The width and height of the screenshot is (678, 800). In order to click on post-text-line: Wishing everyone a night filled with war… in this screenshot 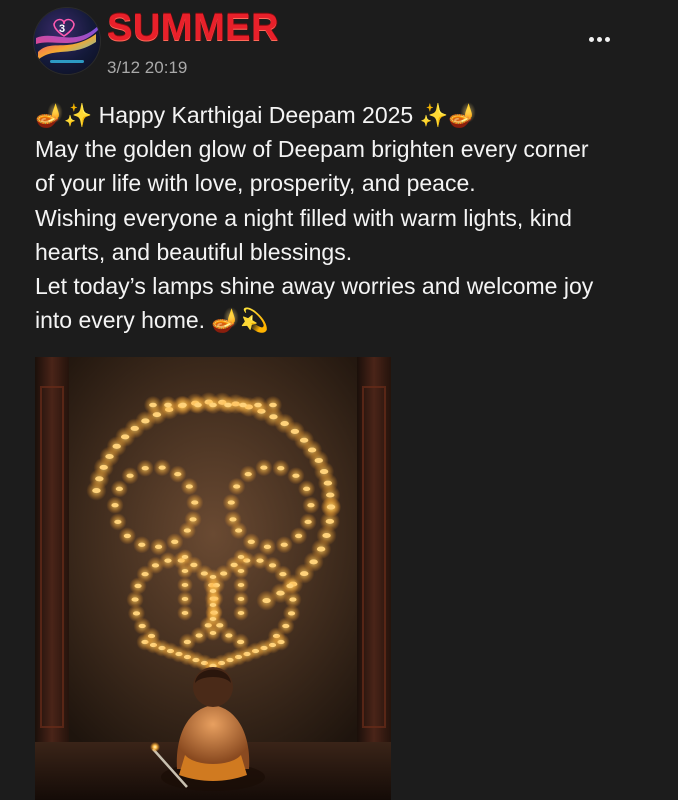, I will do `click(303, 217)`.